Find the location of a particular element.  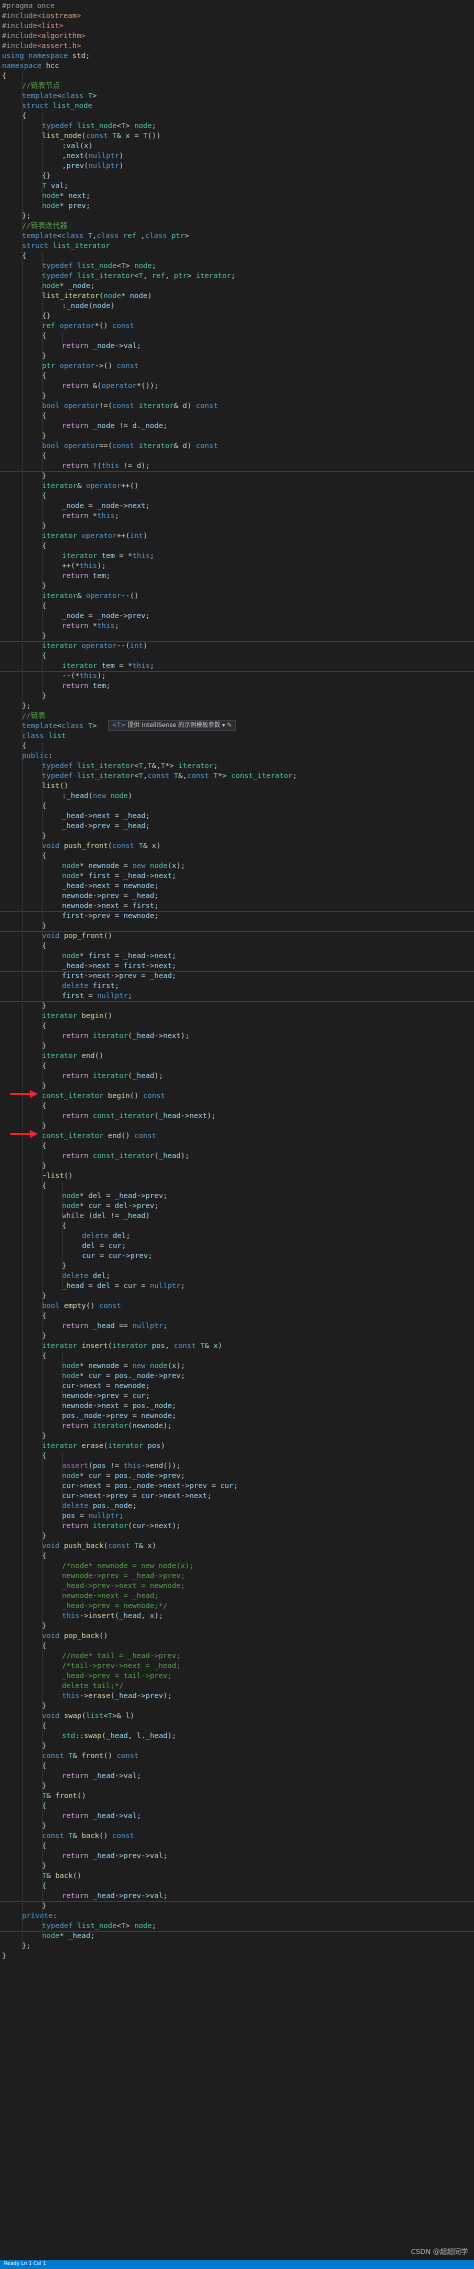

code-line: delete tail;*/ is located at coordinates (237, 1686).